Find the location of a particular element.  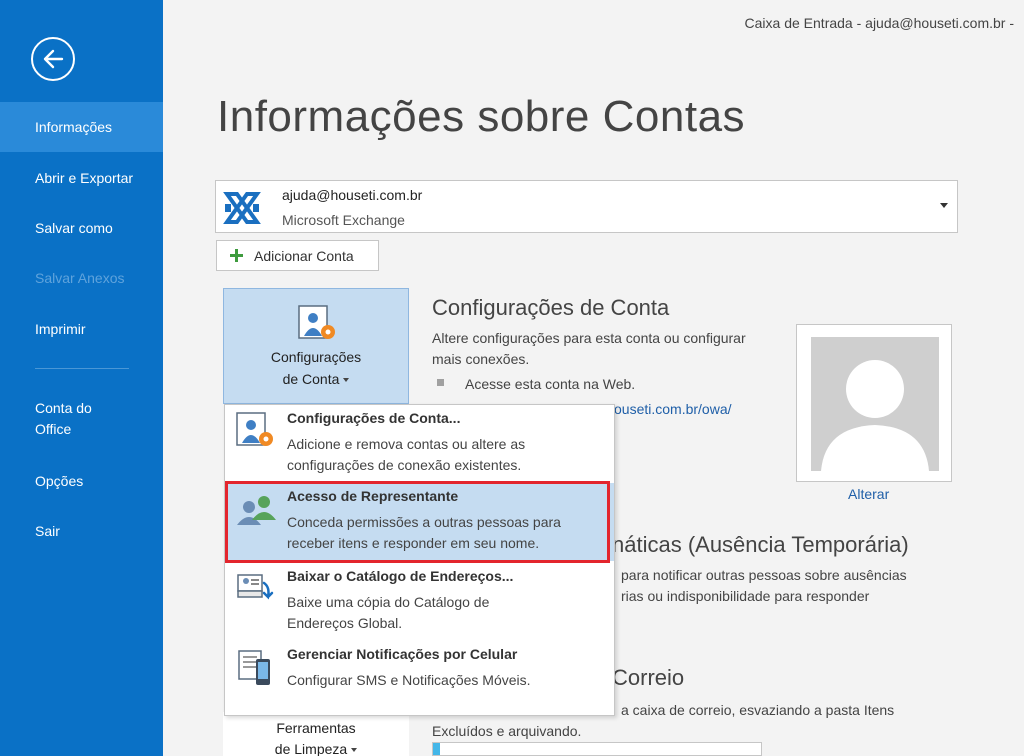

add-account-label: Adicionar Conta is located at coordinates (304, 255).